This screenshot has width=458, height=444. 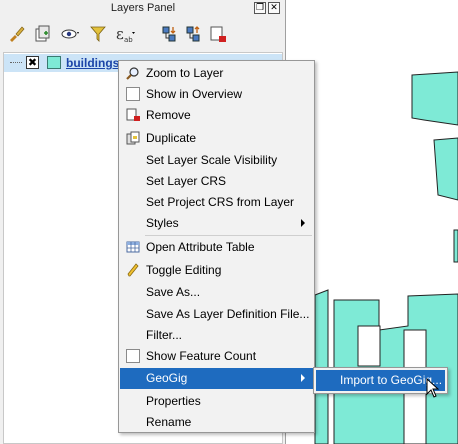 I want to click on table-icon, so click(x=133, y=247).